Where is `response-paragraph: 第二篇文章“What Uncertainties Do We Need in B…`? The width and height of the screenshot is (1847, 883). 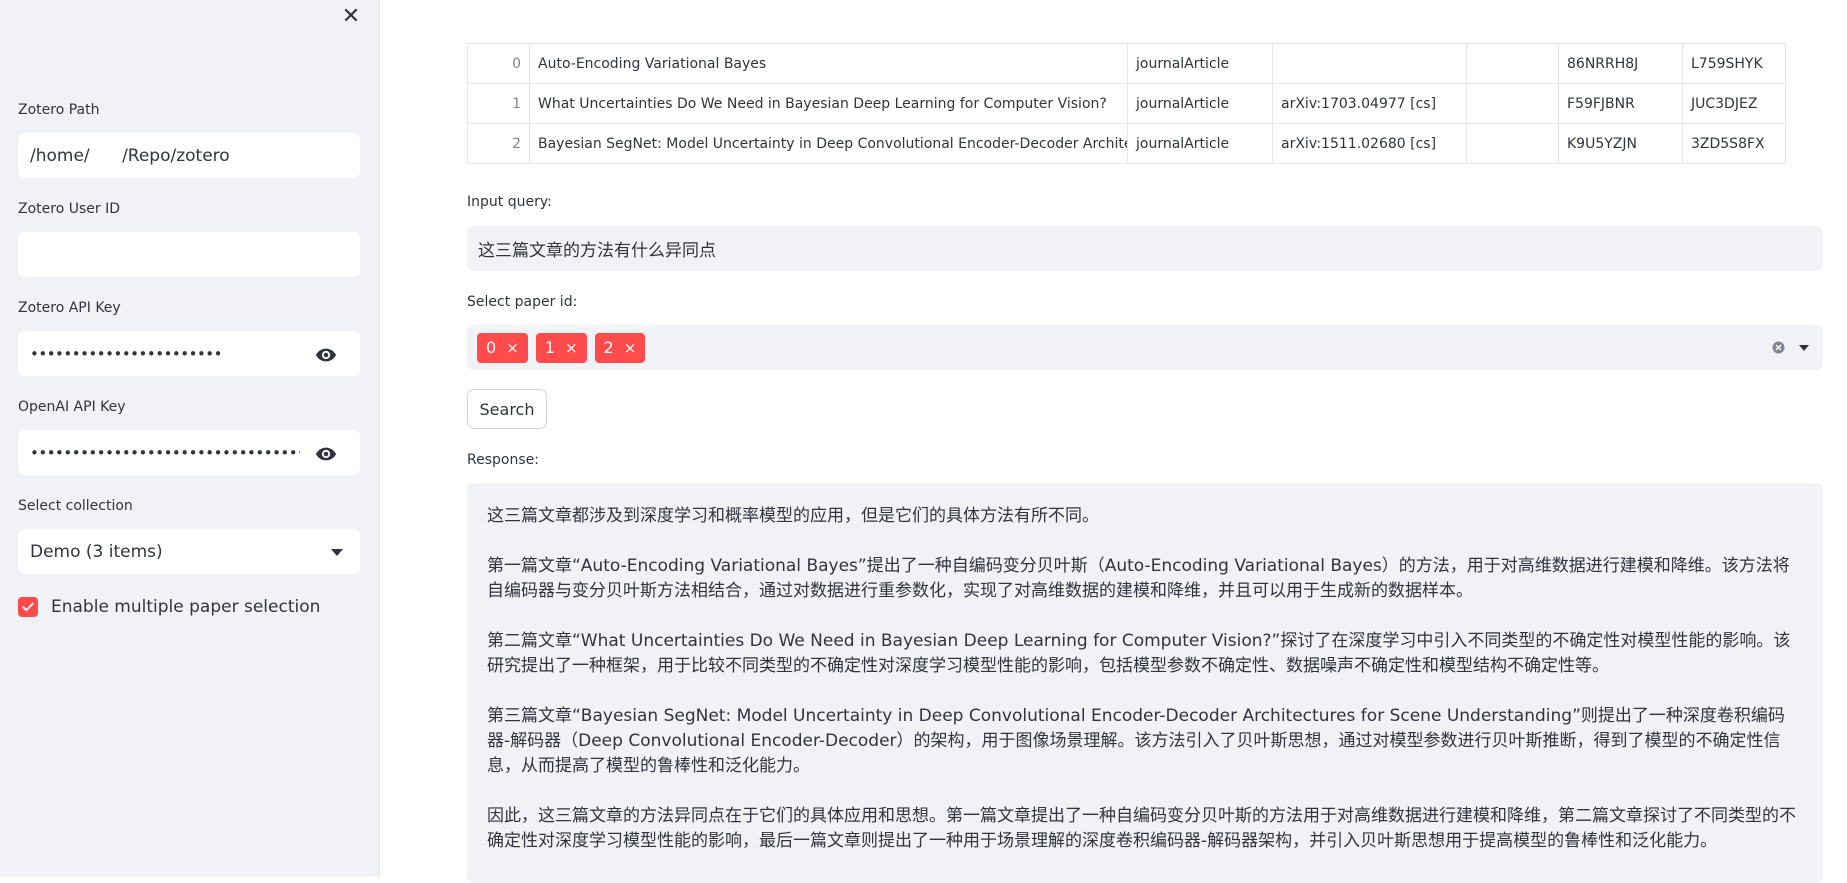 response-paragraph: 第二篇文章“What Uncertainties Do We Need in B… is located at coordinates (1139, 653).